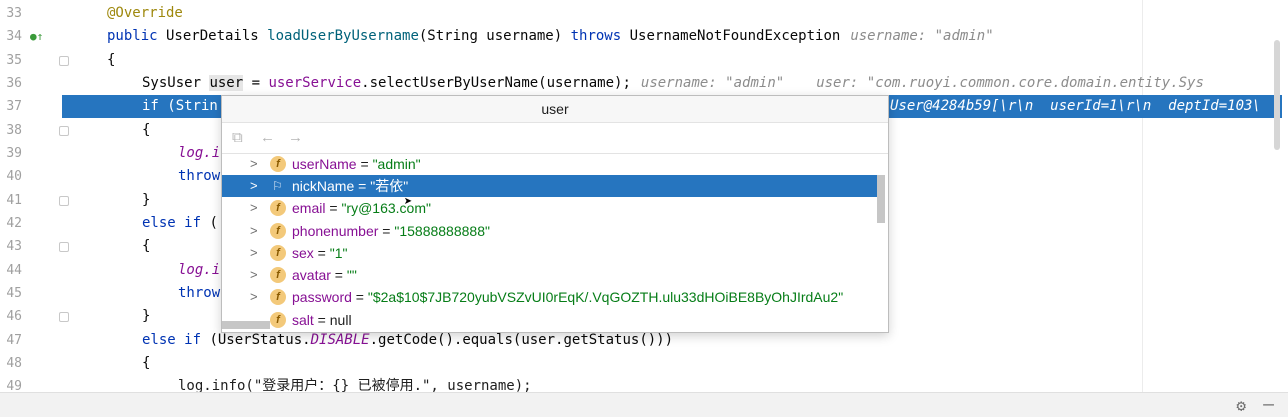  Describe the element at coordinates (36, 36) in the screenshot. I see `override-marker-icon: ●↑` at that location.